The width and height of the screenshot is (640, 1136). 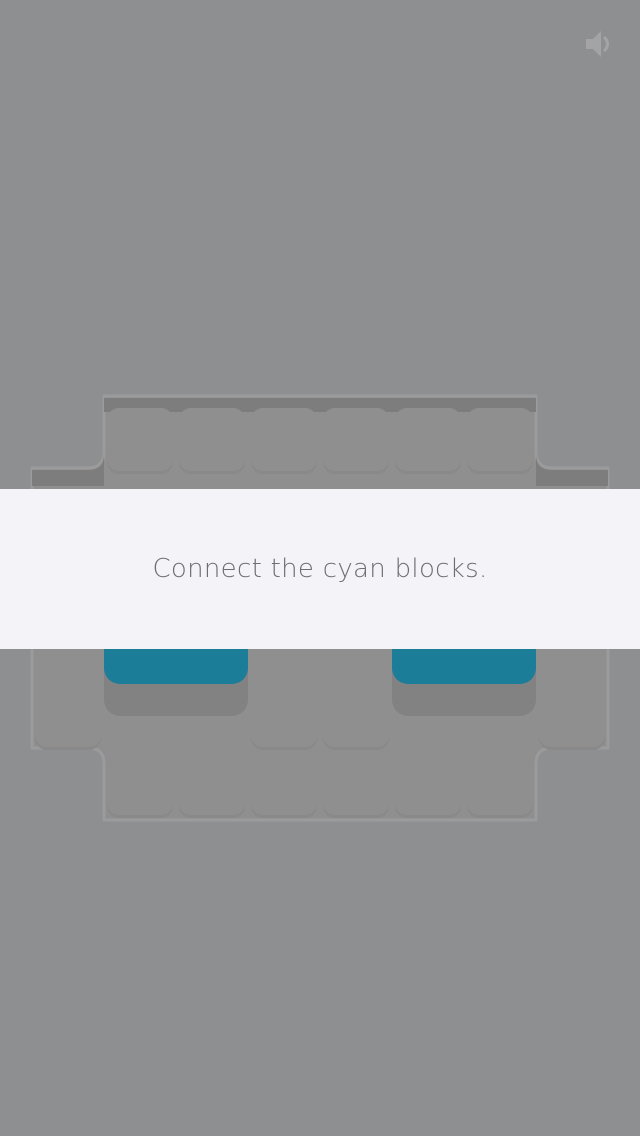 I want to click on instruction-banner: Connect the cyan blocks., so click(x=320, y=569).